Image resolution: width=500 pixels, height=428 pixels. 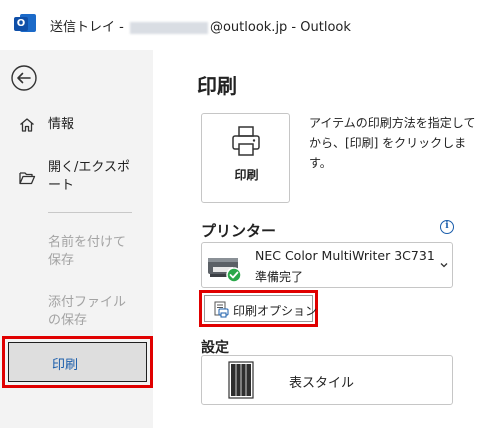 I want to click on sidebar-item-label: 情報, so click(x=61, y=124).